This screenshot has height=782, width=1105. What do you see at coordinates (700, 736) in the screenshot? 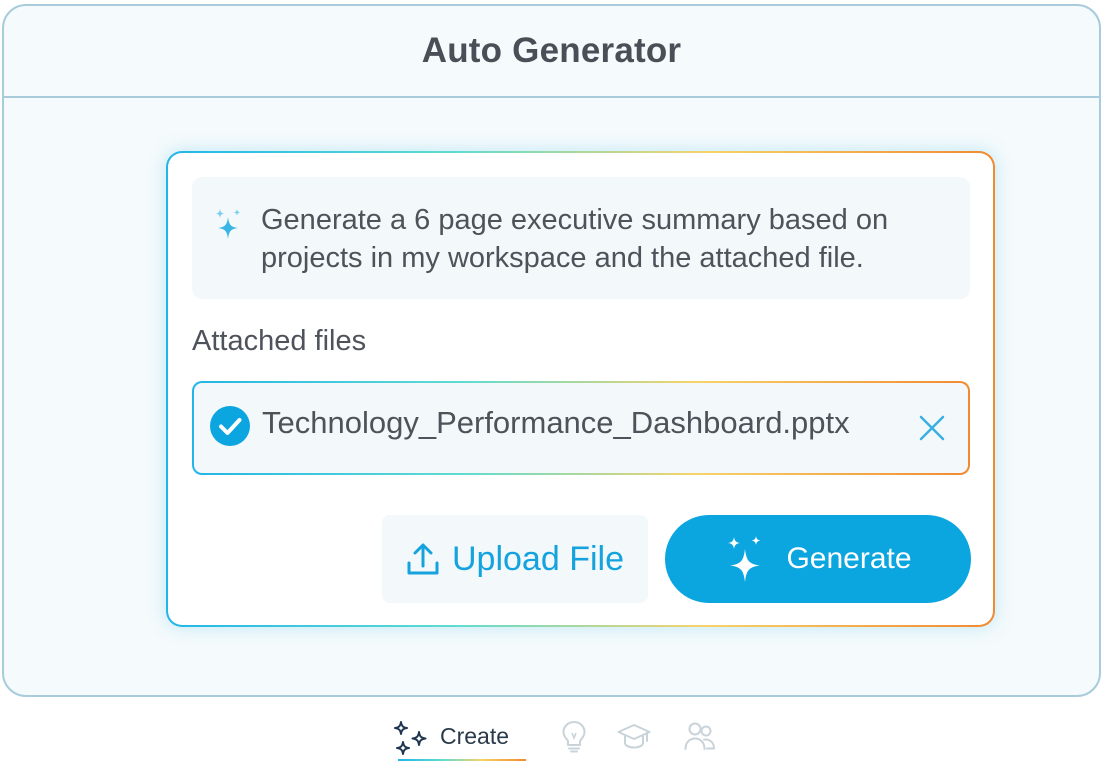
I see `users-icon` at bounding box center [700, 736].